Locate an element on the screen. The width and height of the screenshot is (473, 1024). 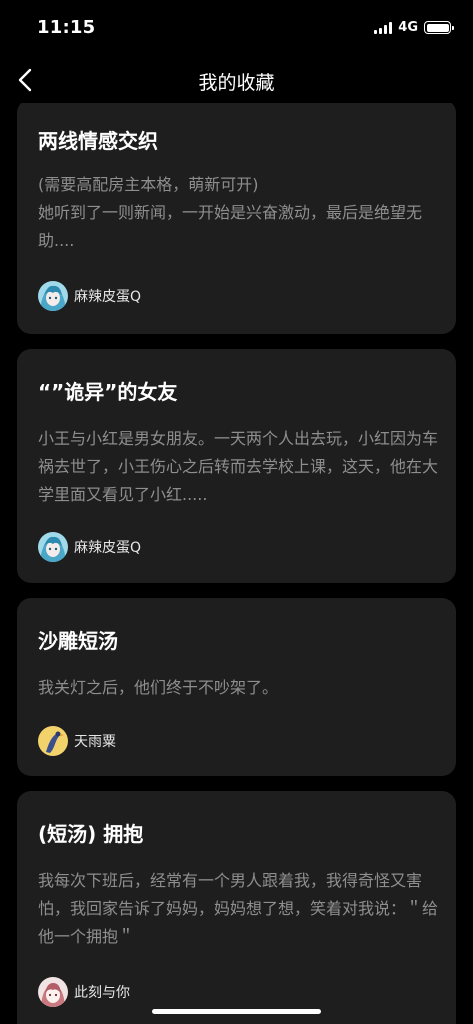
card-description: 我关灯之后，他们终于不吵架了。 is located at coordinates (158, 687).